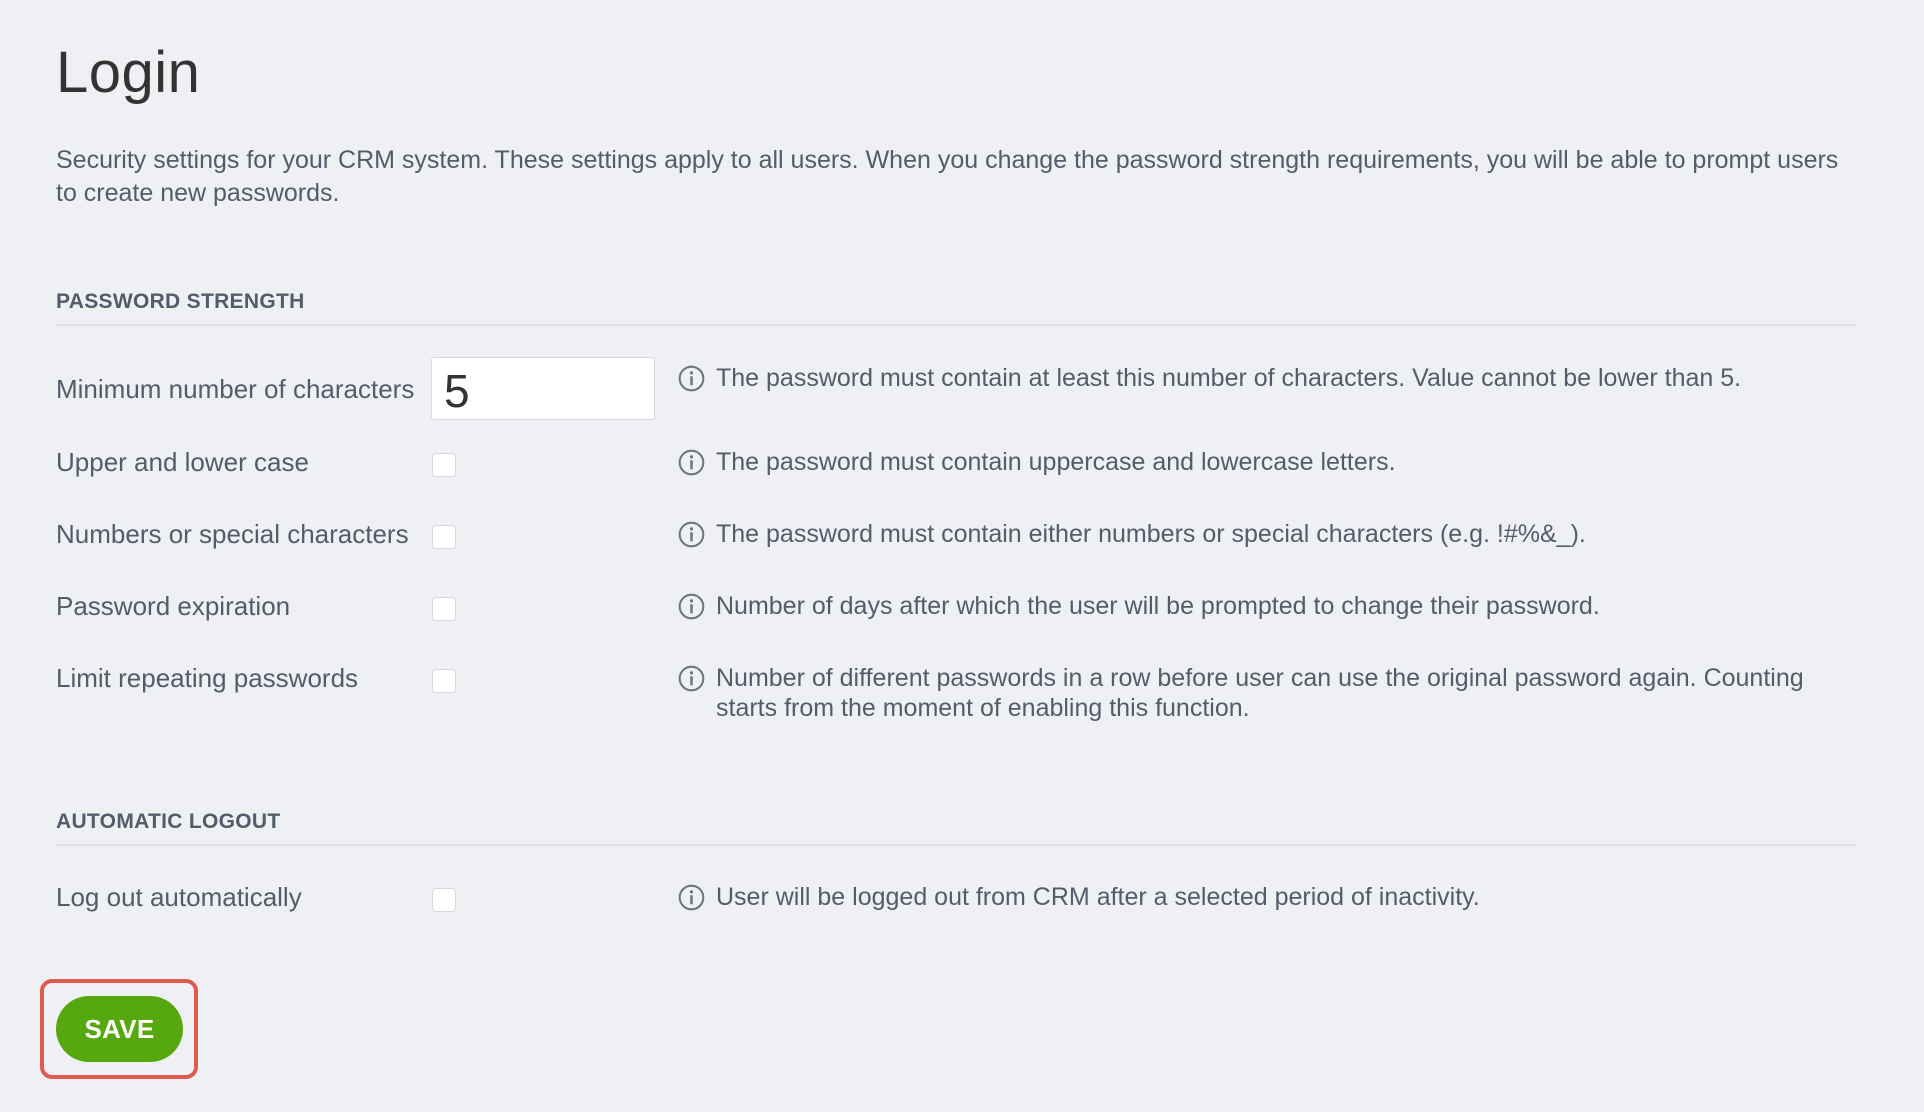  Describe the element at coordinates (543, 388) in the screenshot. I see `min-characters-input` at that location.